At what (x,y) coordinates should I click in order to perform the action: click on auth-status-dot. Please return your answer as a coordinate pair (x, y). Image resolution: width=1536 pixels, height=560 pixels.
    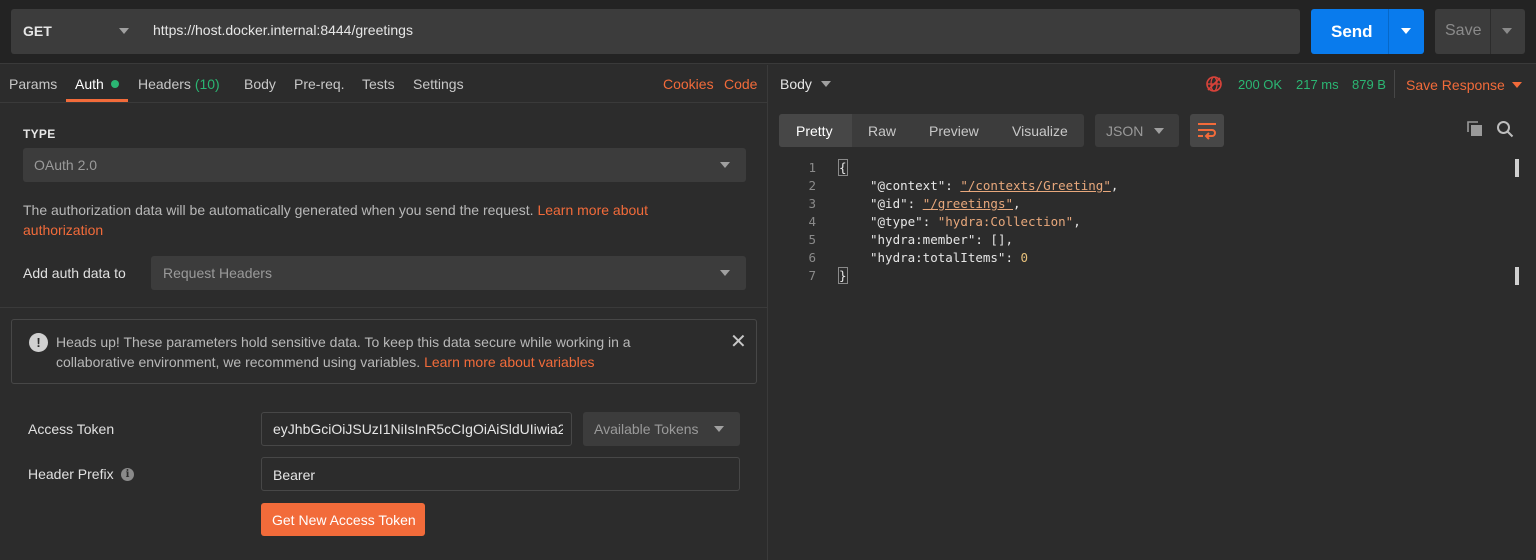
    Looking at the image, I should click on (115, 84).